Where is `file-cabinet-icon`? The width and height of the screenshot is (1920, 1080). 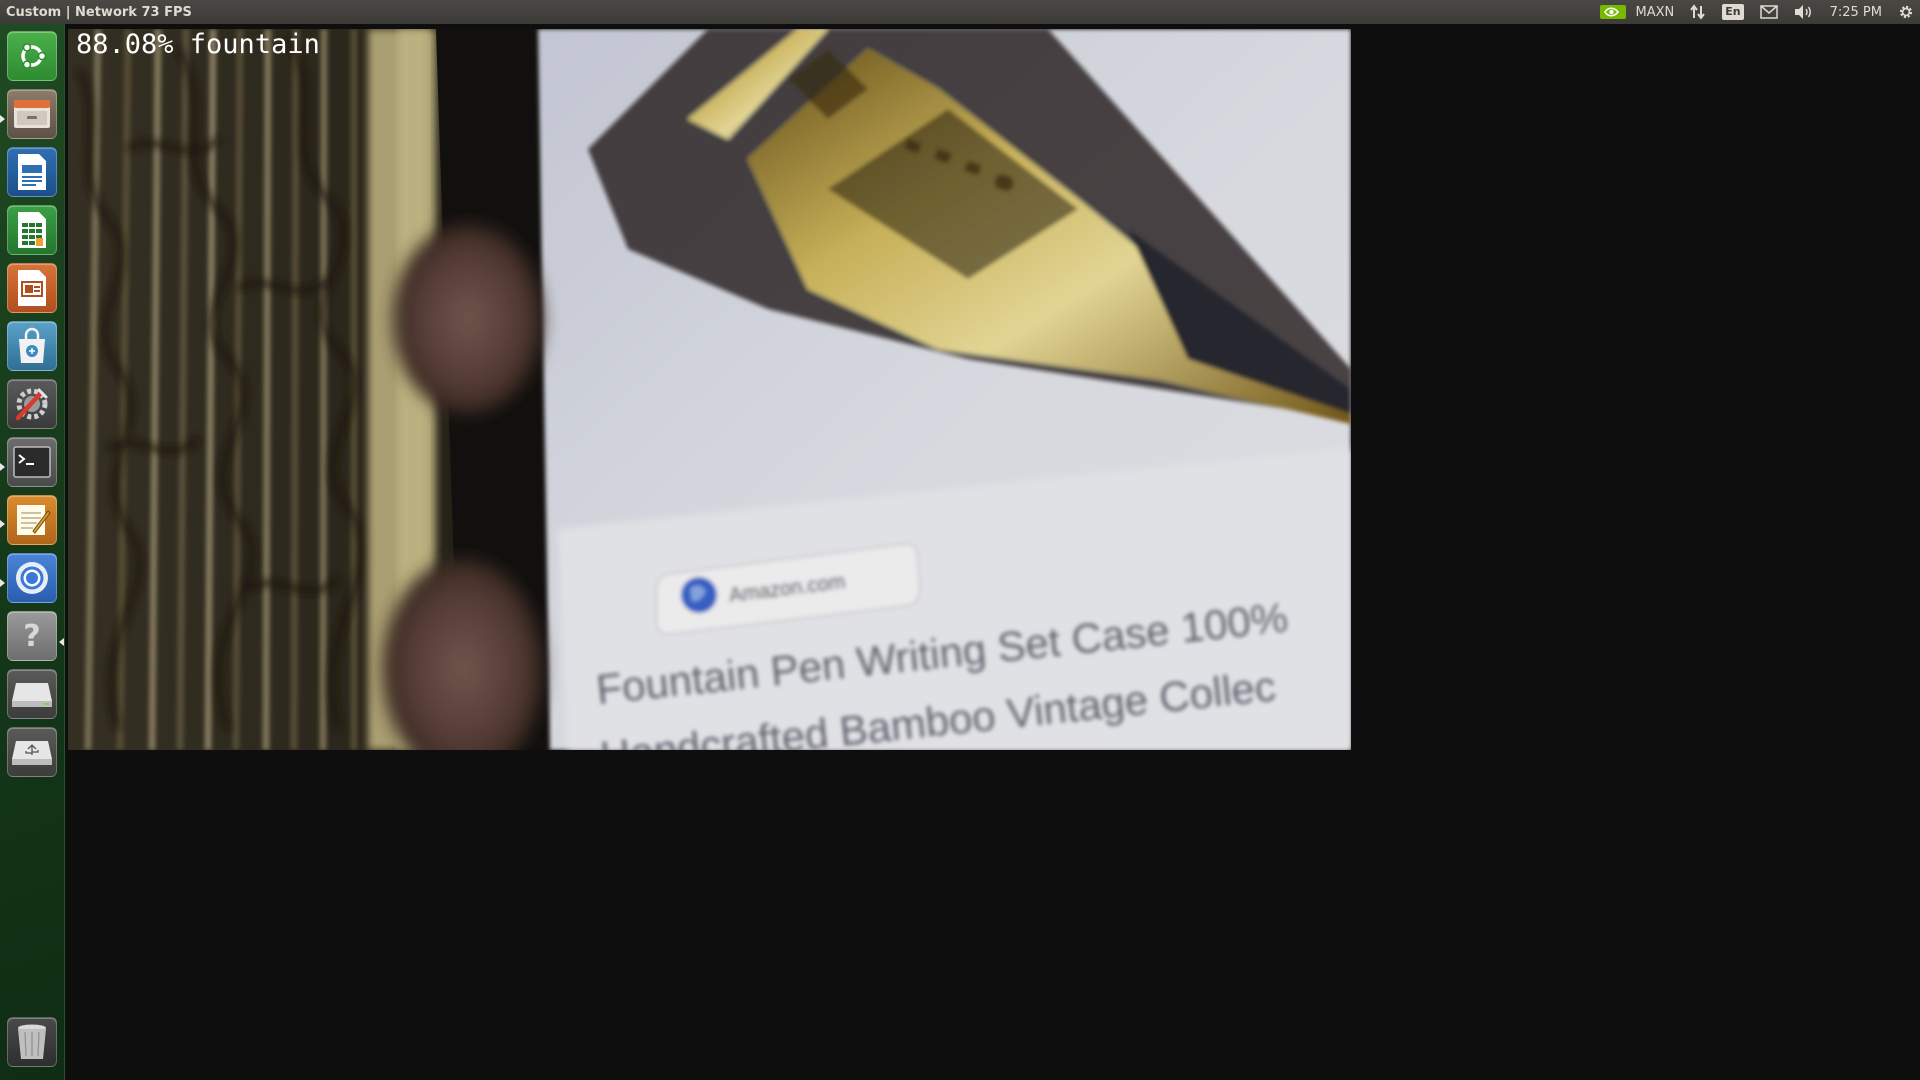 file-cabinet-icon is located at coordinates (32, 114).